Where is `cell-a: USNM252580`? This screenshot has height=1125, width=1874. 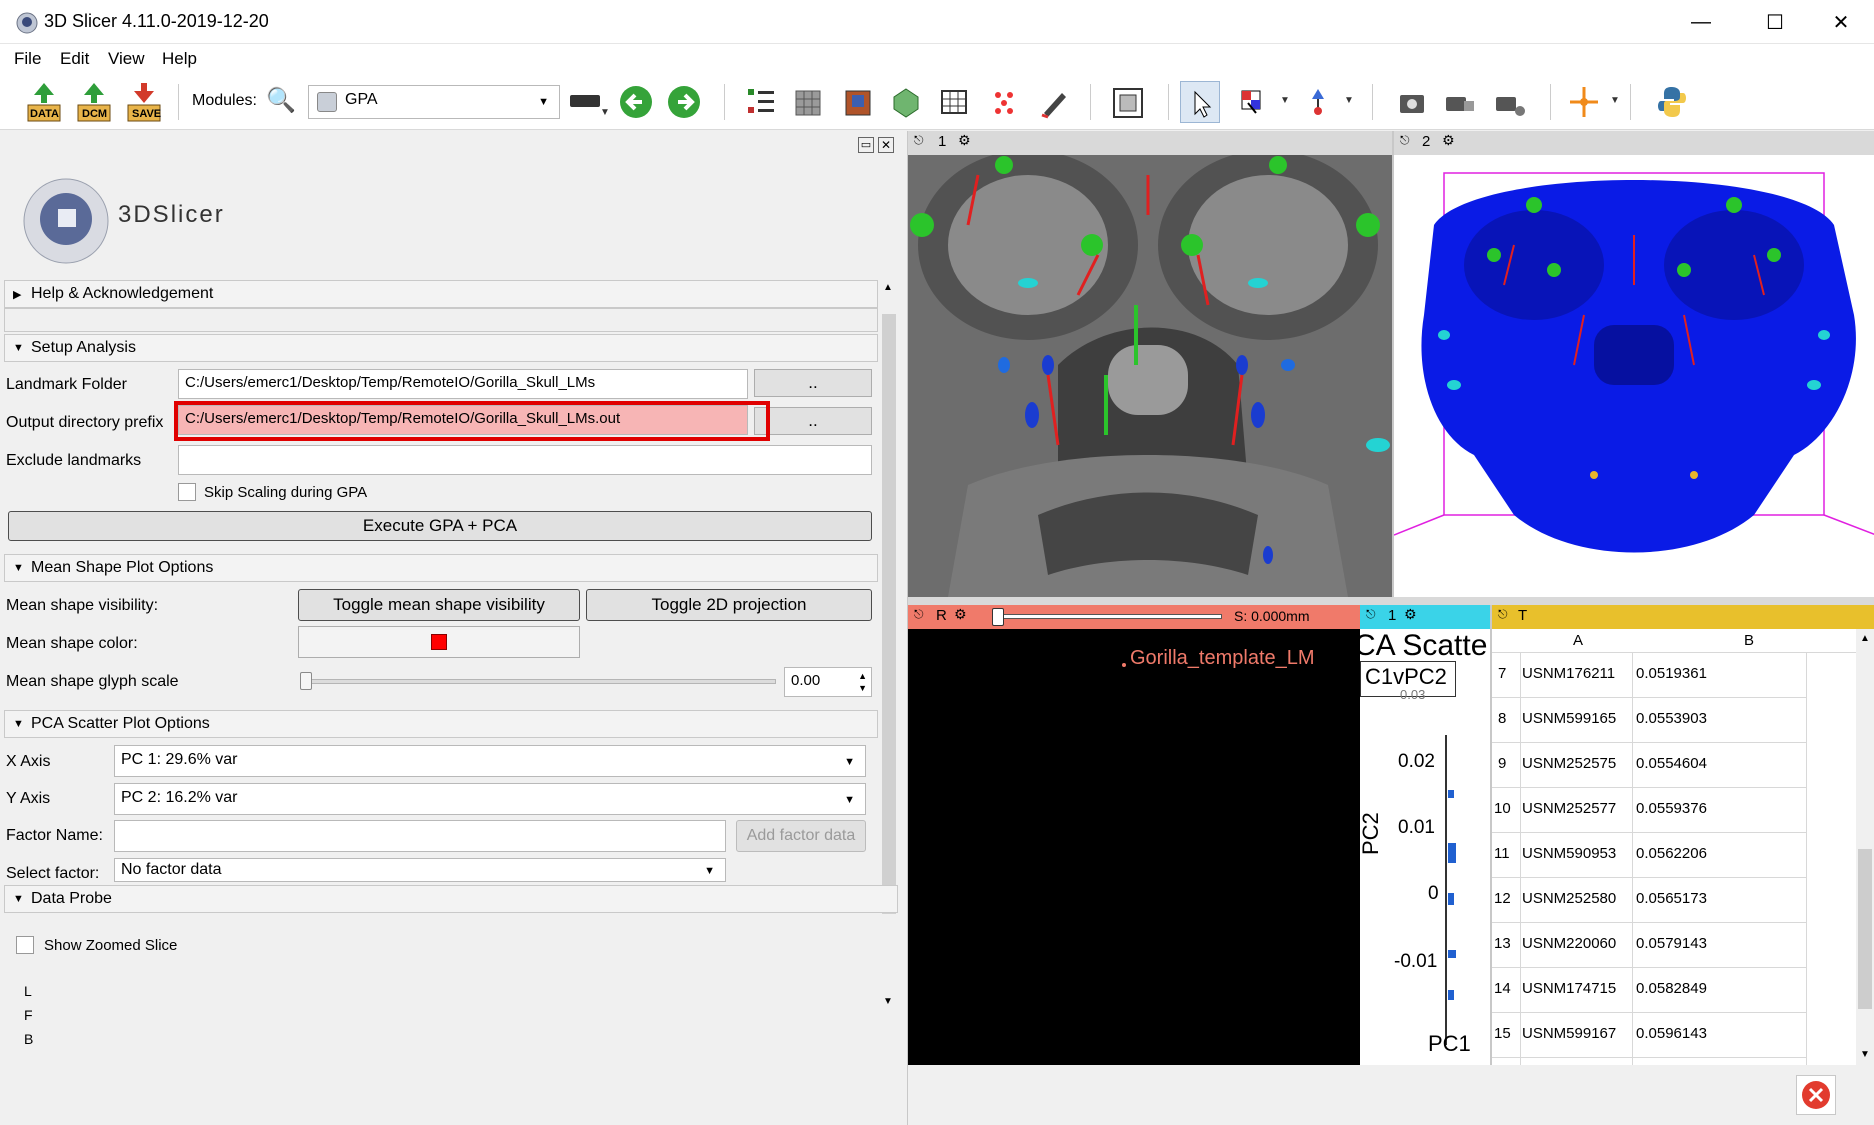 cell-a: USNM252580 is located at coordinates (1569, 898).